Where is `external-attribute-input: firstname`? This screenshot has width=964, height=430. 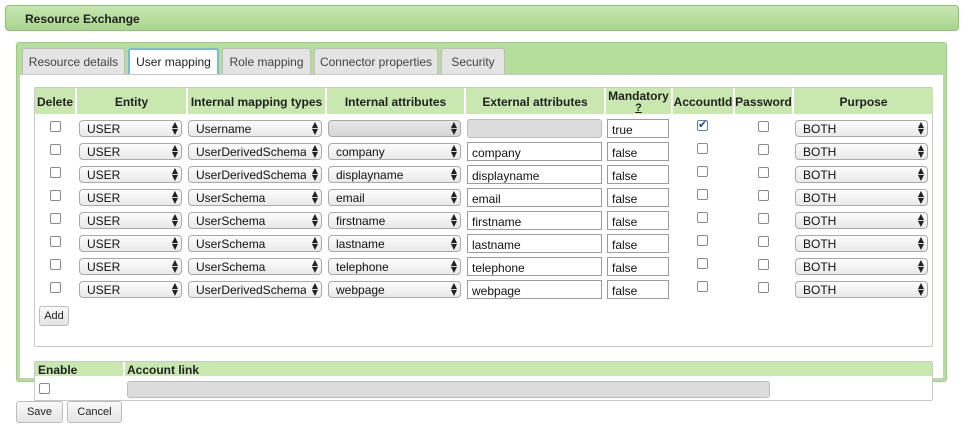
external-attribute-input: firstname is located at coordinates (534, 220).